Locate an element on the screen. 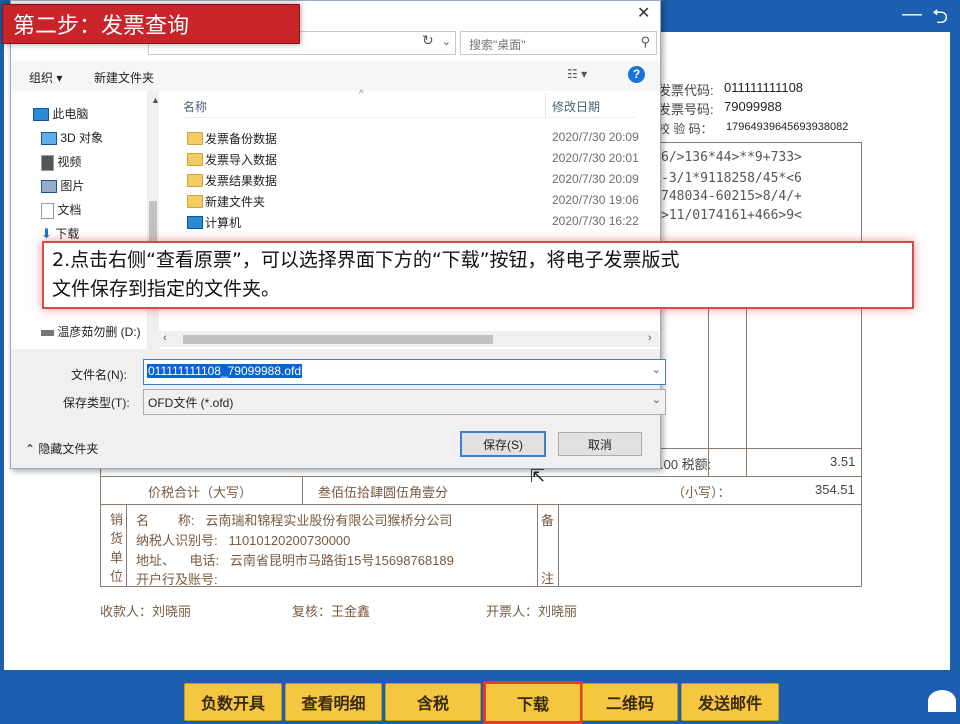 The image size is (960, 724). search-input: 搜索"桌面" ⚲ is located at coordinates (558, 43).